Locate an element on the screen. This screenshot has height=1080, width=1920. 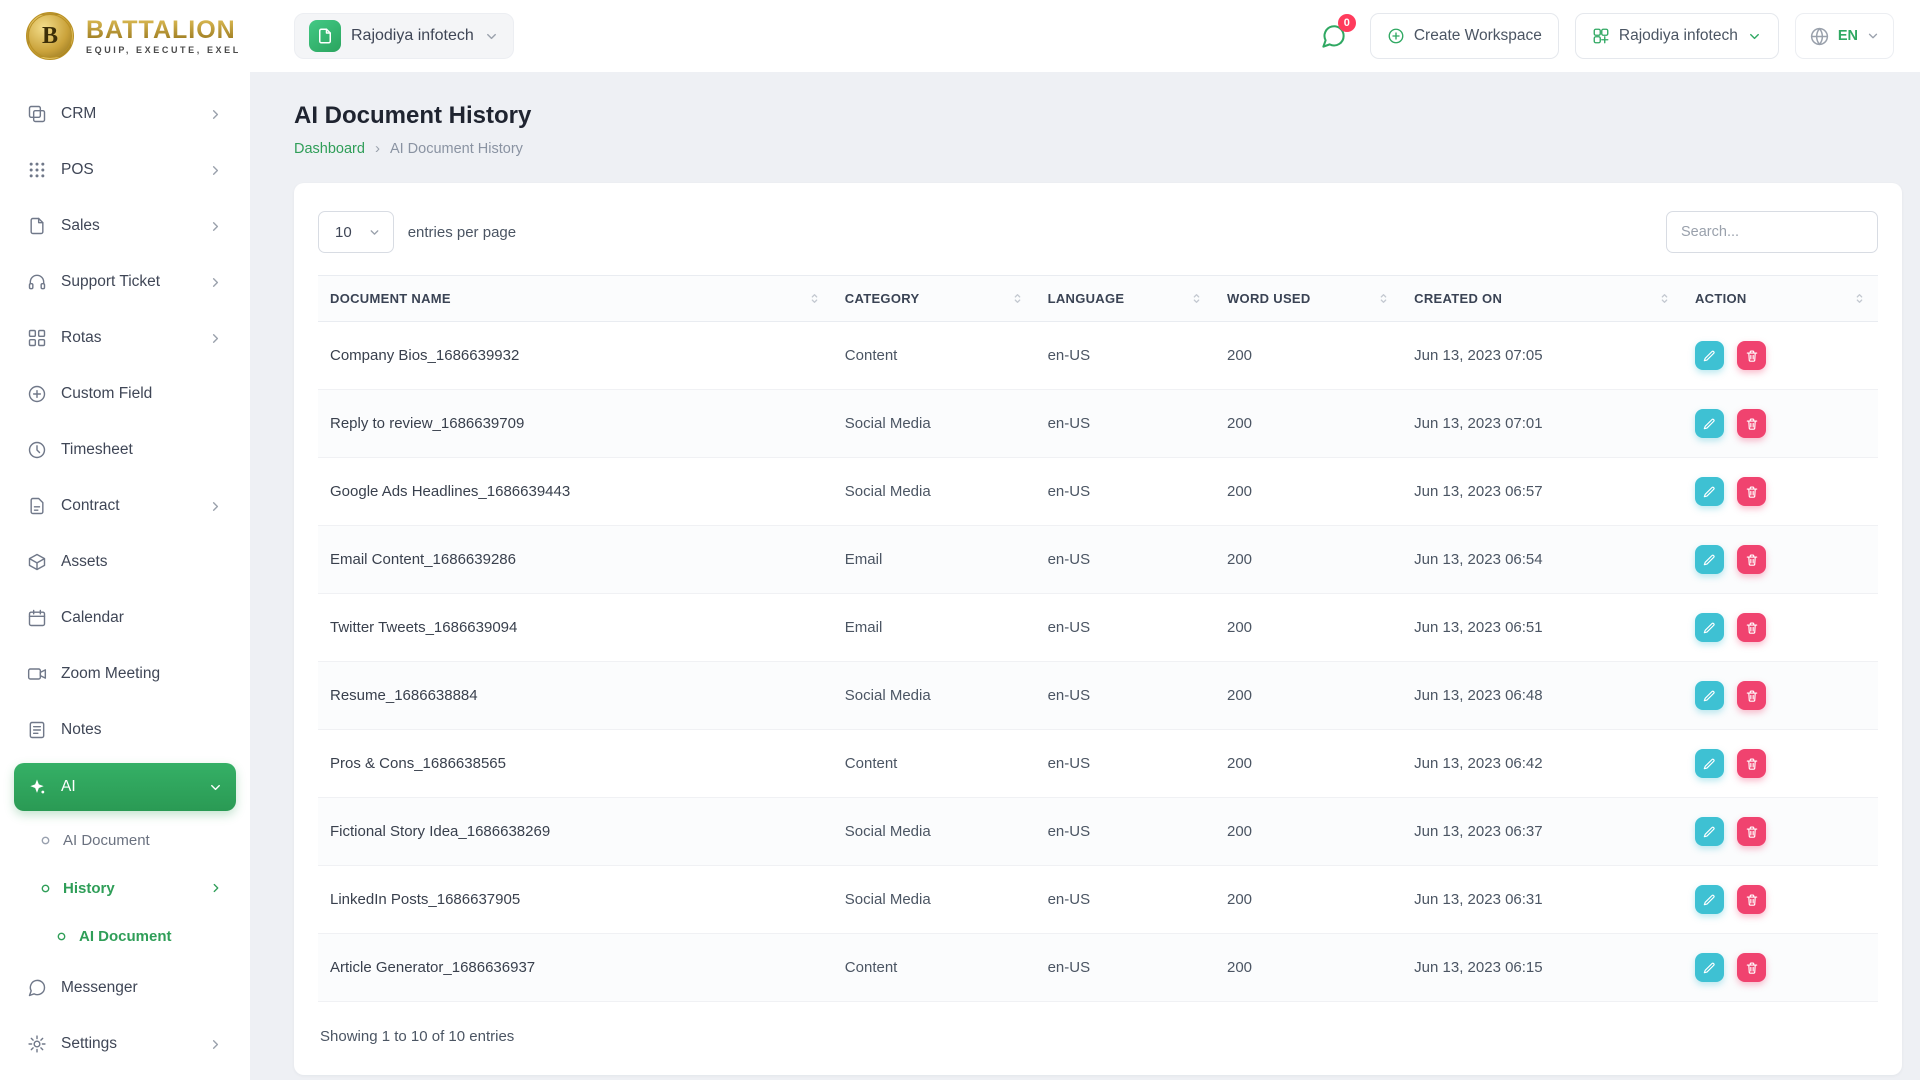
sidebar-item-rotas: Rotas is located at coordinates (125, 338).